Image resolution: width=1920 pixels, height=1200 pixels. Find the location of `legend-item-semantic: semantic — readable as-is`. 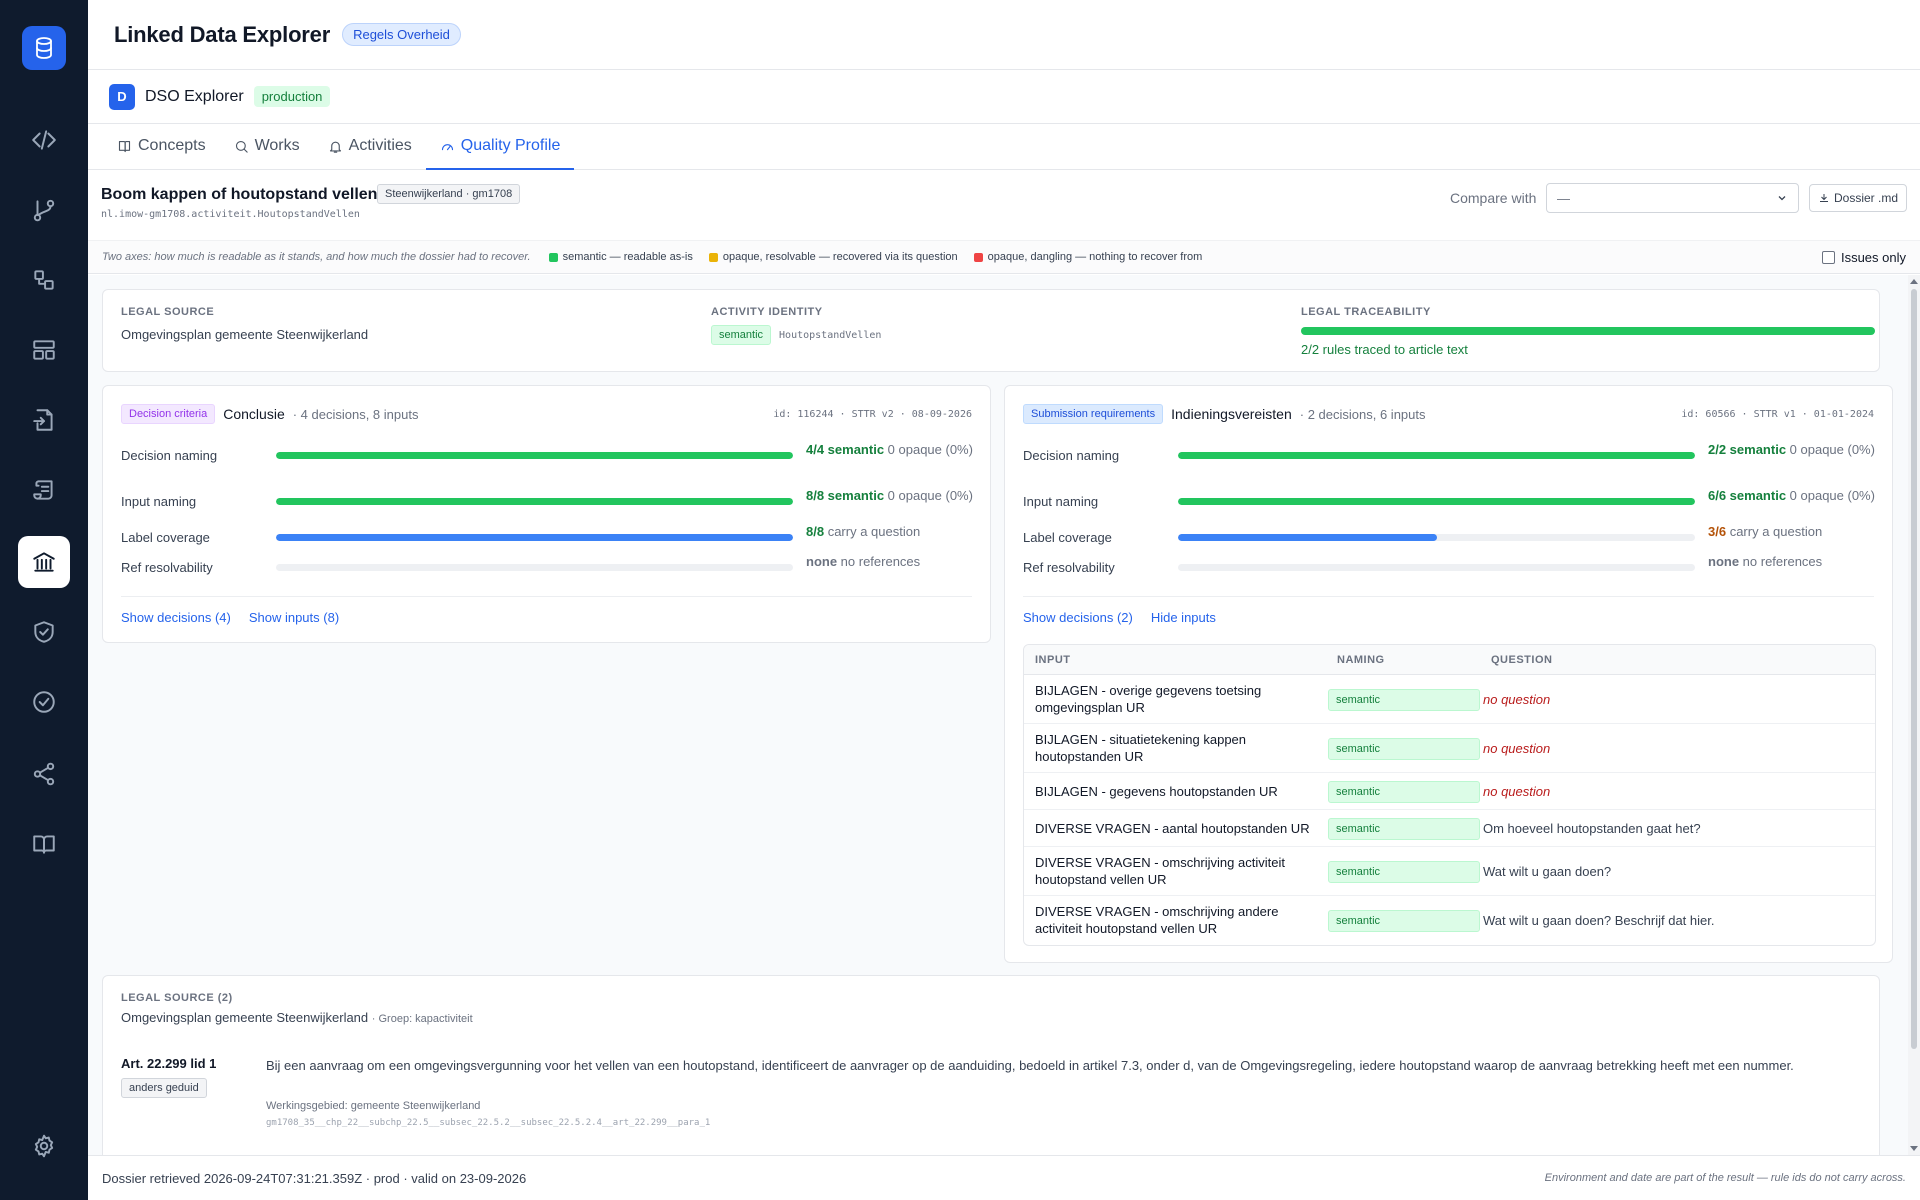

legend-item-semantic: semantic — readable as-is is located at coordinates (620, 257).